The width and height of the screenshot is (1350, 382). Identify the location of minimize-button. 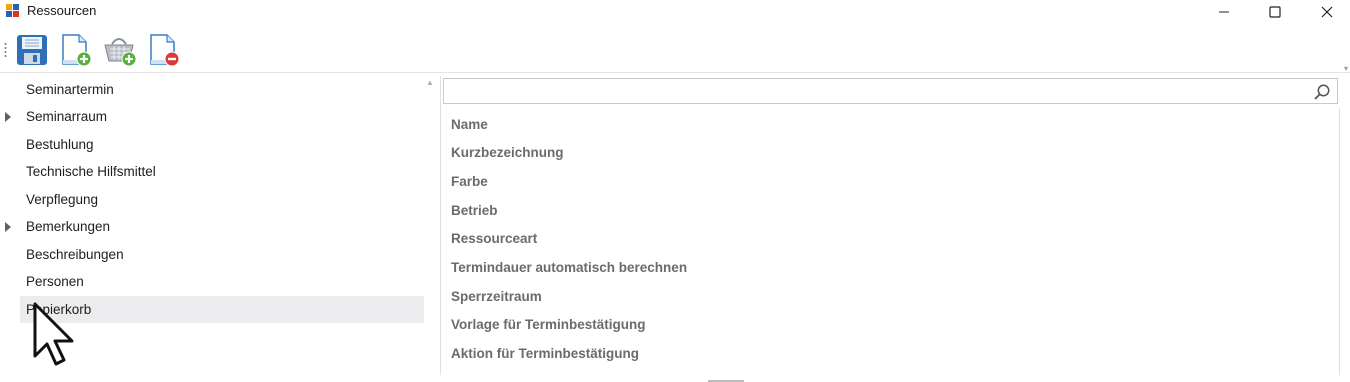
(1224, 12).